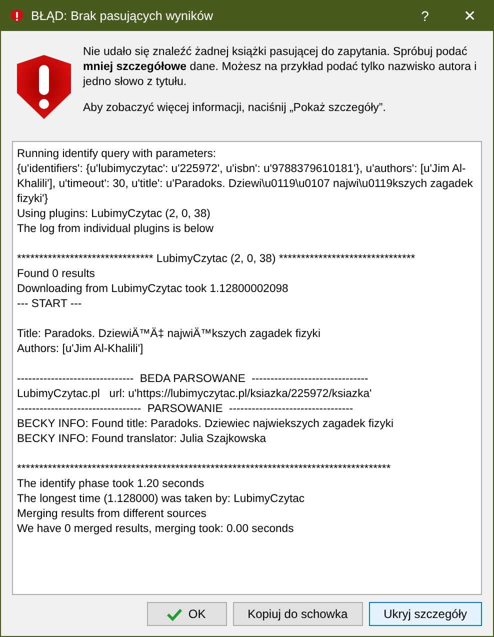  I want to click on window-title: BŁĄD: Brak pasujących wyników, so click(122, 16).